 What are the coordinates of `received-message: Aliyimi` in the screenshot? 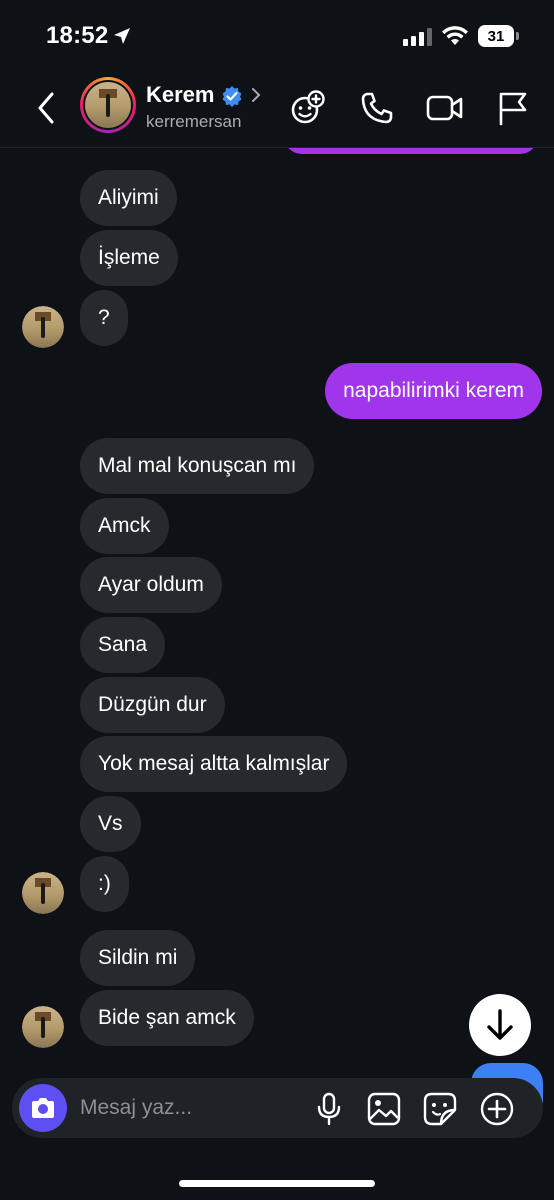 It's located at (128, 198).